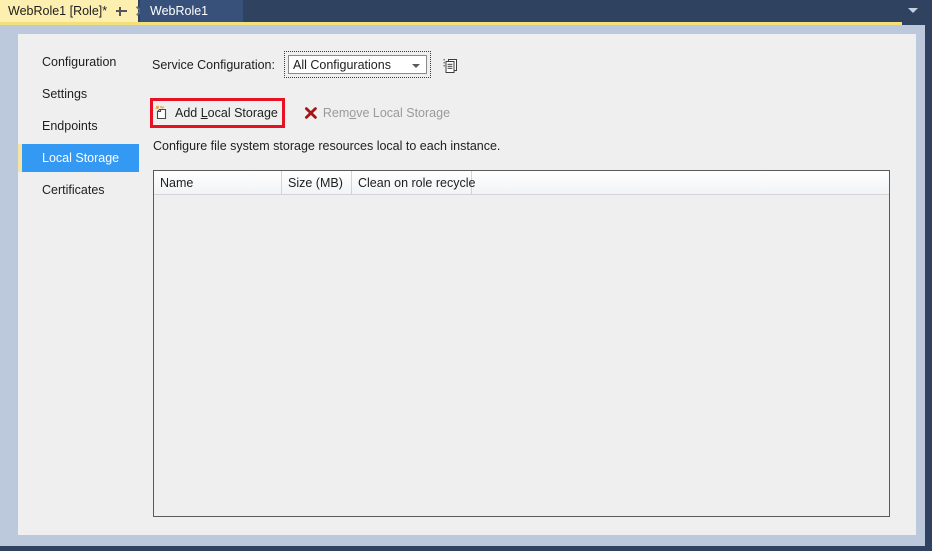  I want to click on grid-column-header-size: Size (MB), so click(317, 182).